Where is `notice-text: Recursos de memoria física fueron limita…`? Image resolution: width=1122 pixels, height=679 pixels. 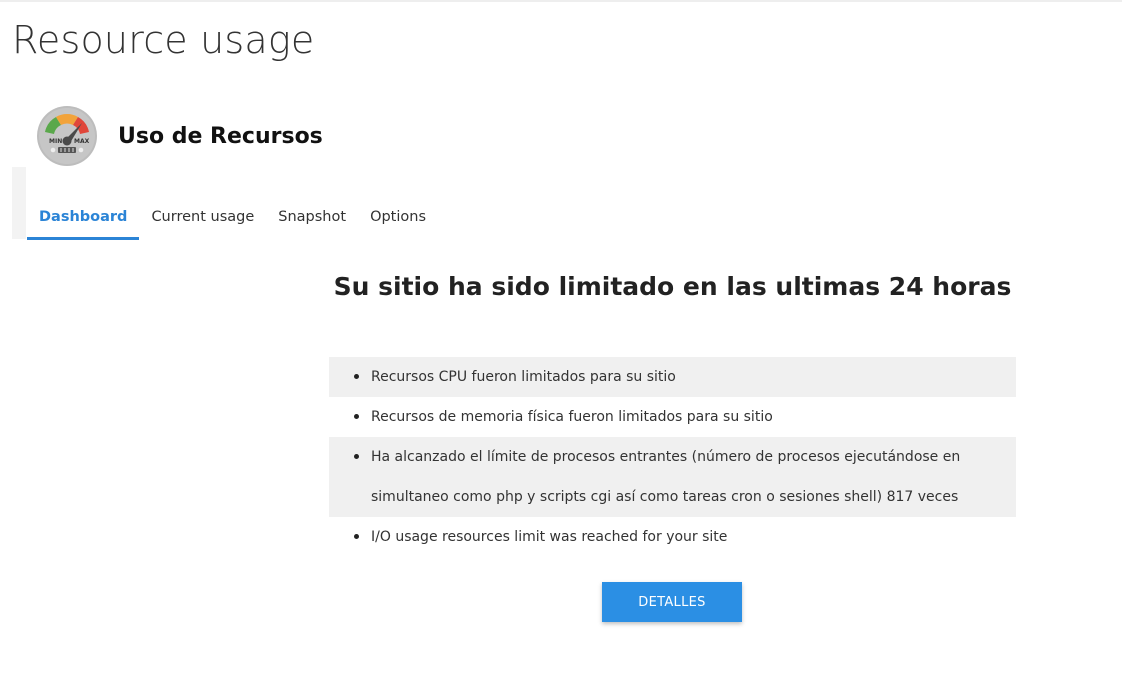
notice-text: Recursos de memoria física fueron limita… is located at coordinates (572, 417).